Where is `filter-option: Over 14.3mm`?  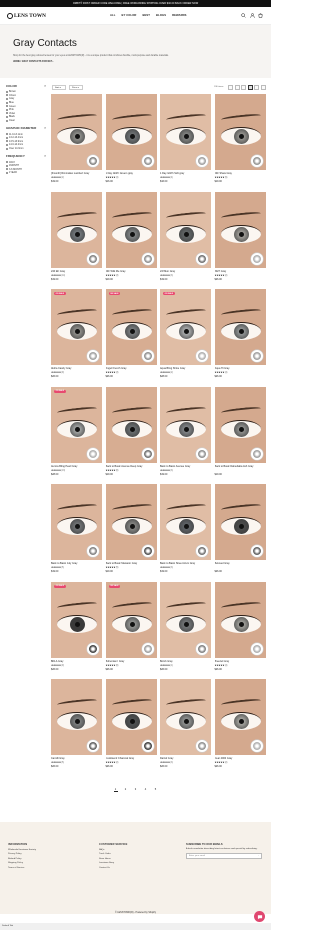
filter-option: Over 14.3mm is located at coordinates (26, 149).